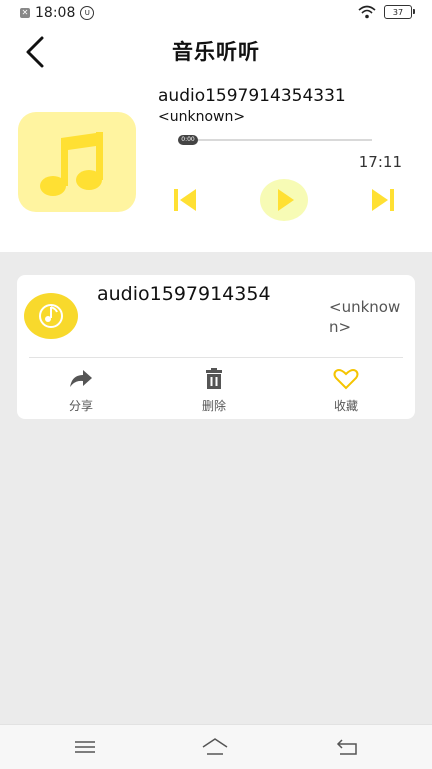 The width and height of the screenshot is (432, 769). I want to click on notification-icon: ✕, so click(25, 13).